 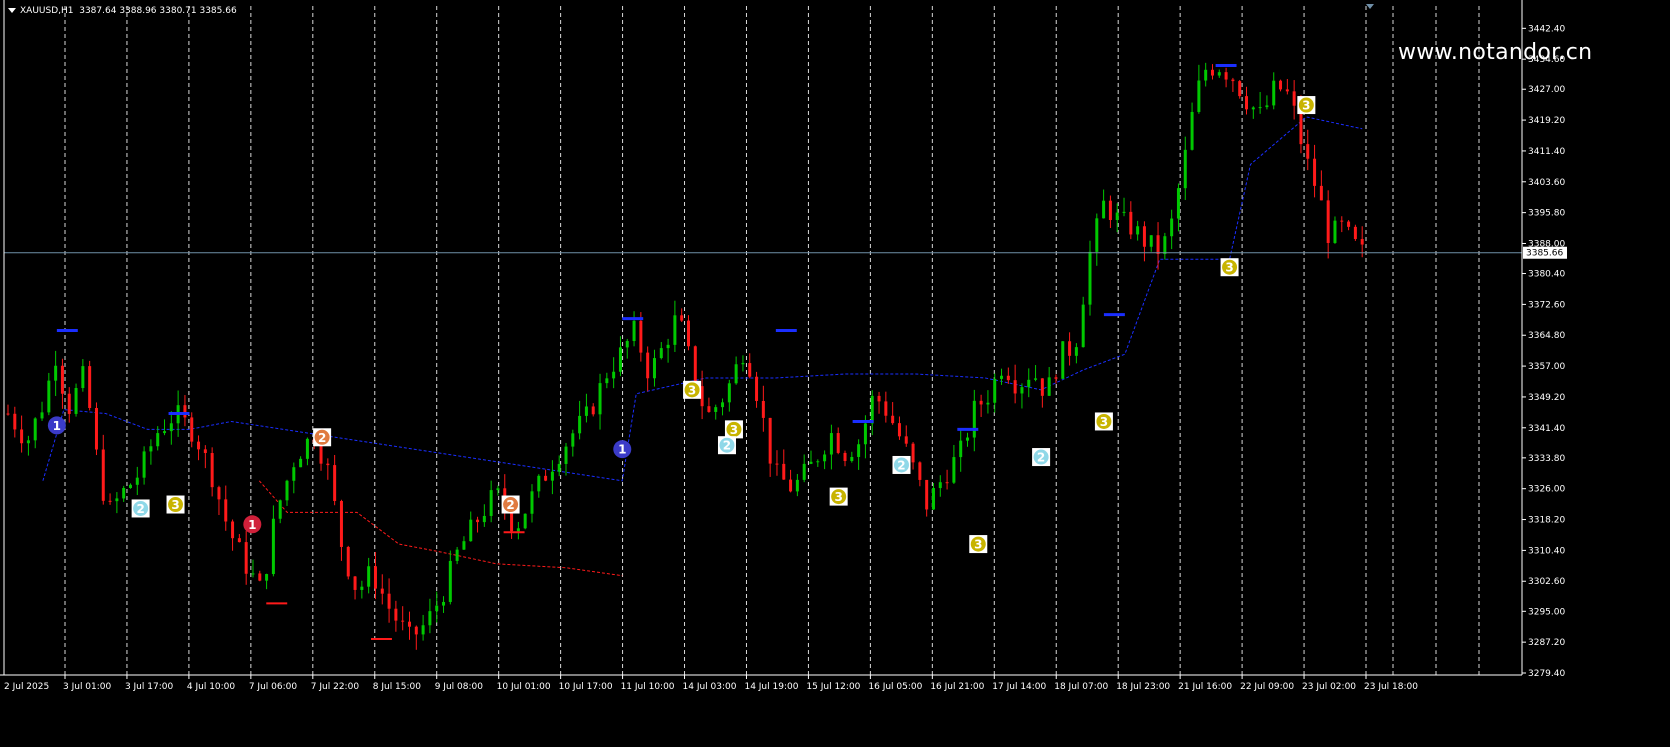 I want to click on price-tick-label: 3372.60, so click(x=1546, y=305).